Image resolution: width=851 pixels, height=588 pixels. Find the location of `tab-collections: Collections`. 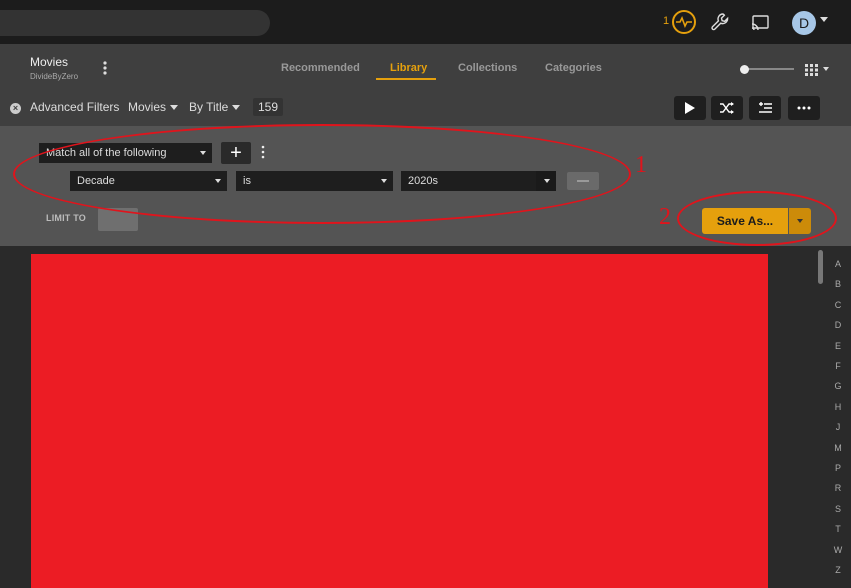

tab-collections: Collections is located at coordinates (487, 68).